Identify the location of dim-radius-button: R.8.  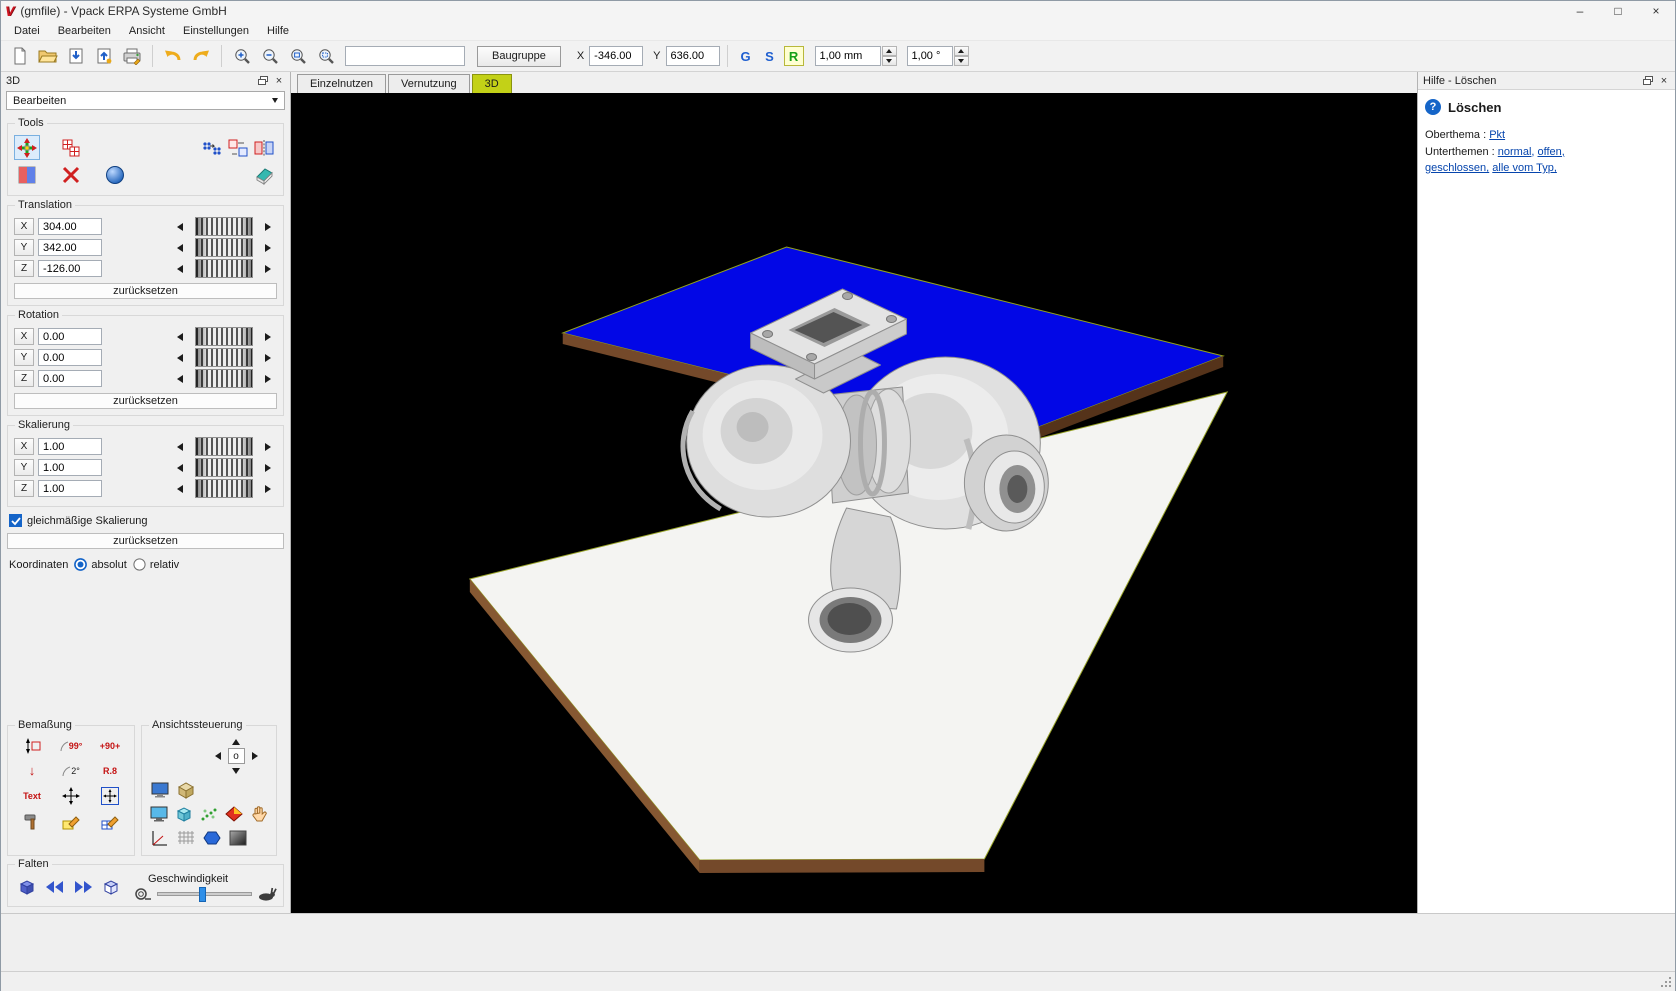
(110, 770).